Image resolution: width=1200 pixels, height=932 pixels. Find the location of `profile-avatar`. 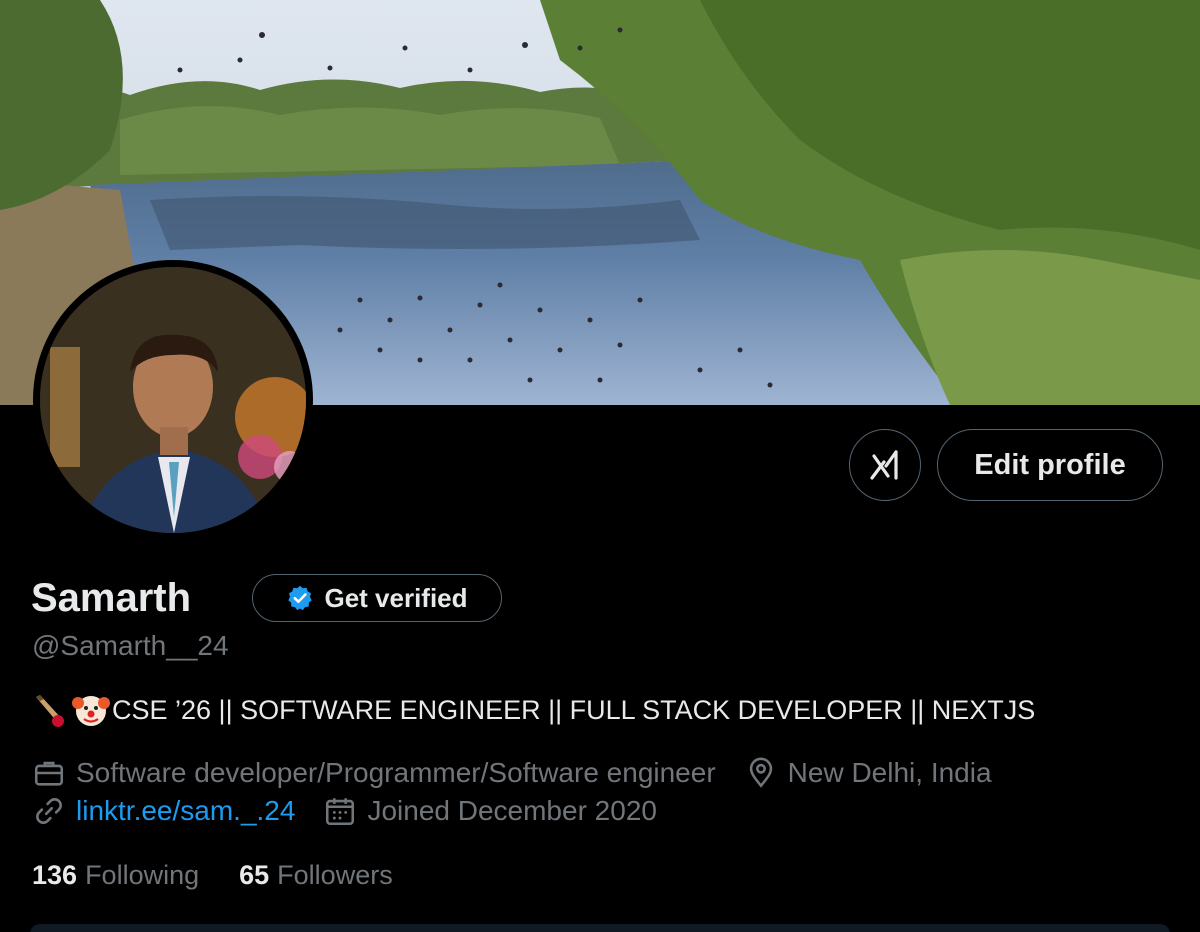

profile-avatar is located at coordinates (173, 400).